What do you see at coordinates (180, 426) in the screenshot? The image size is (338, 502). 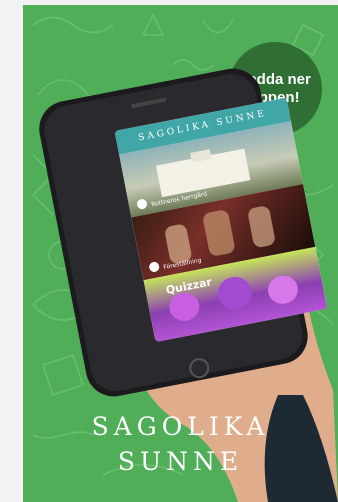 I see `title-line-1: SAGOLIKA` at bounding box center [180, 426].